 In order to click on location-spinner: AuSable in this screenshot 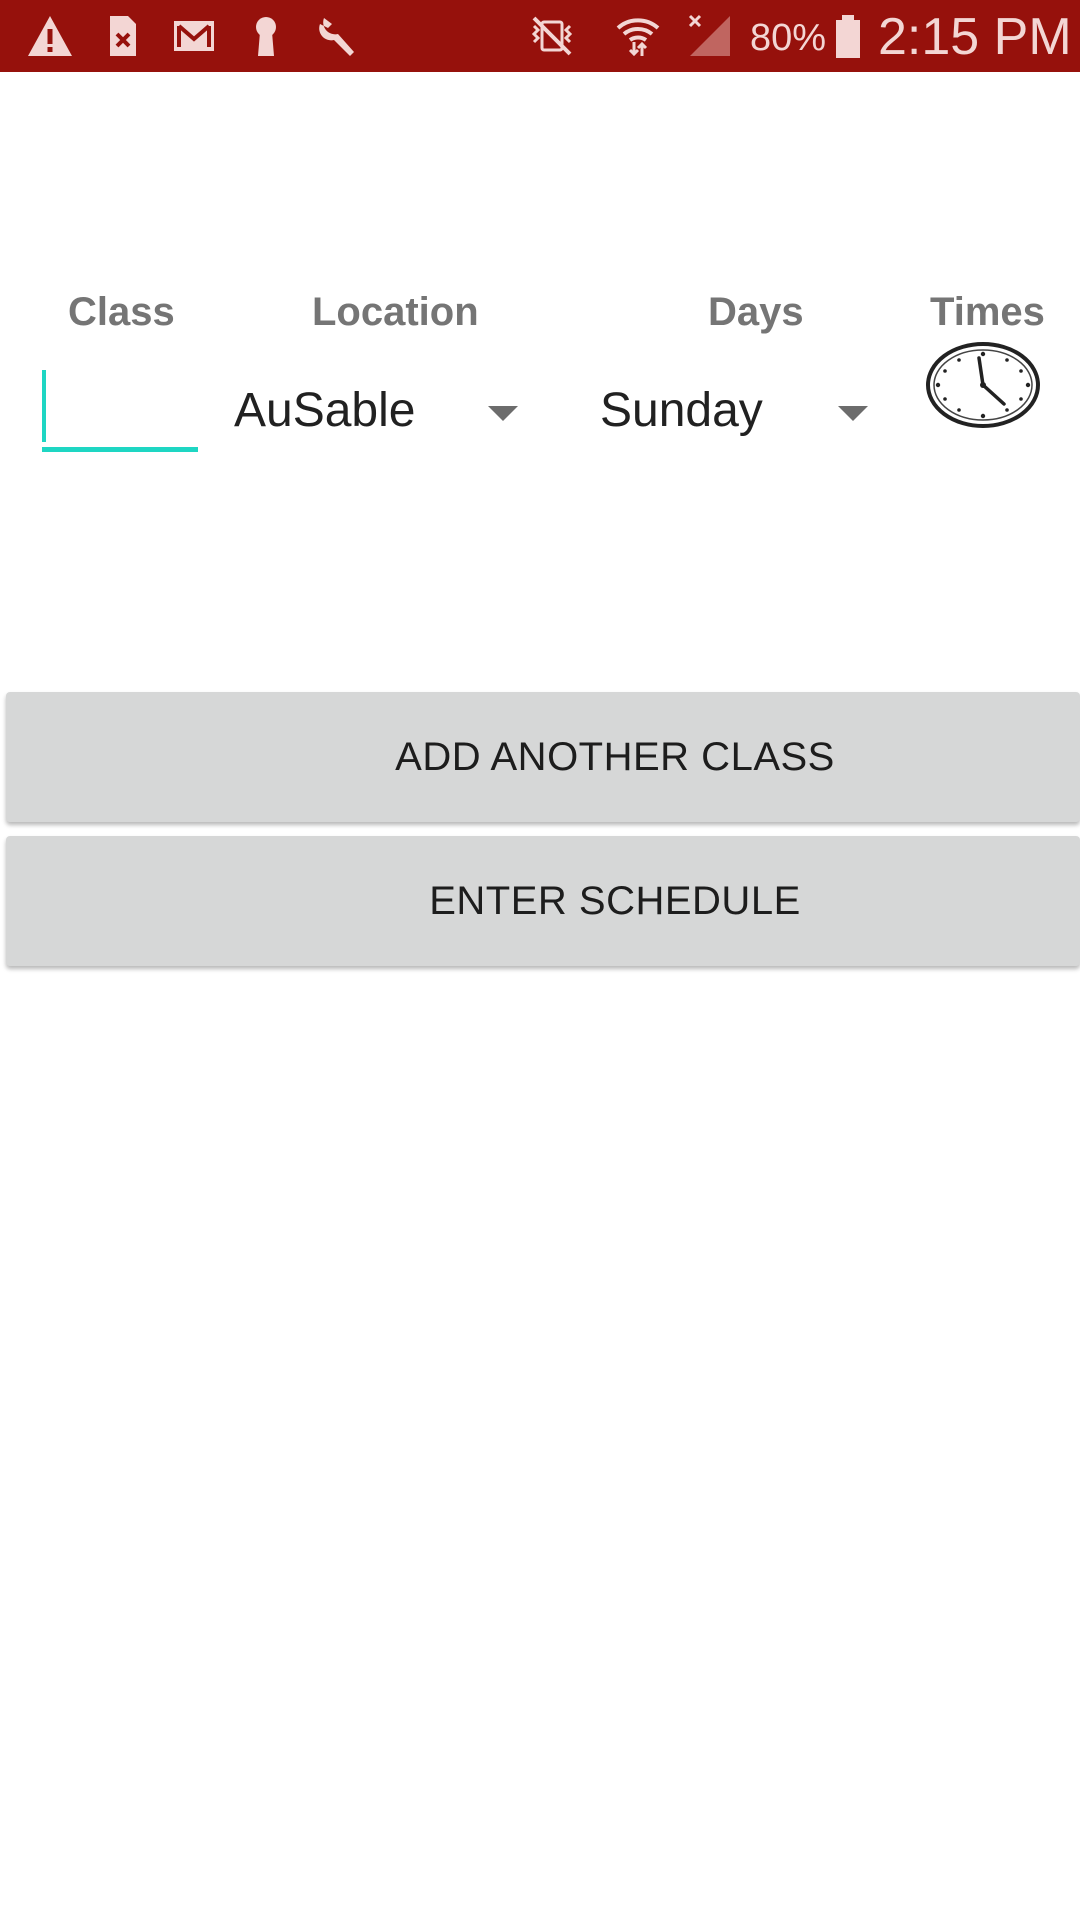, I will do `click(384, 411)`.